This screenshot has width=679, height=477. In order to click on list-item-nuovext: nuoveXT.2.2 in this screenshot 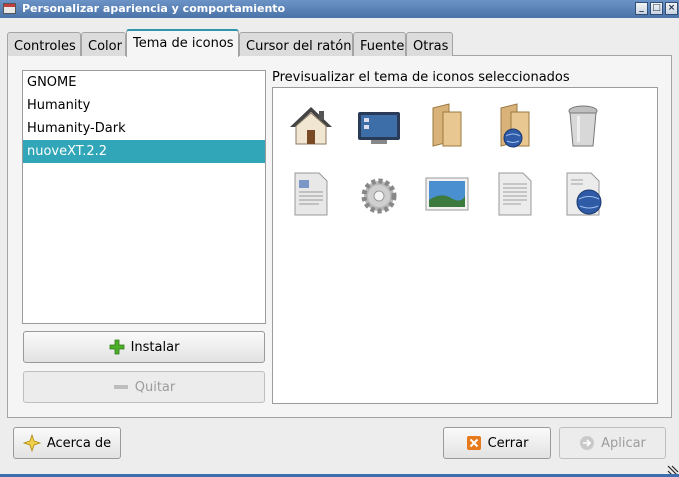, I will do `click(144, 151)`.